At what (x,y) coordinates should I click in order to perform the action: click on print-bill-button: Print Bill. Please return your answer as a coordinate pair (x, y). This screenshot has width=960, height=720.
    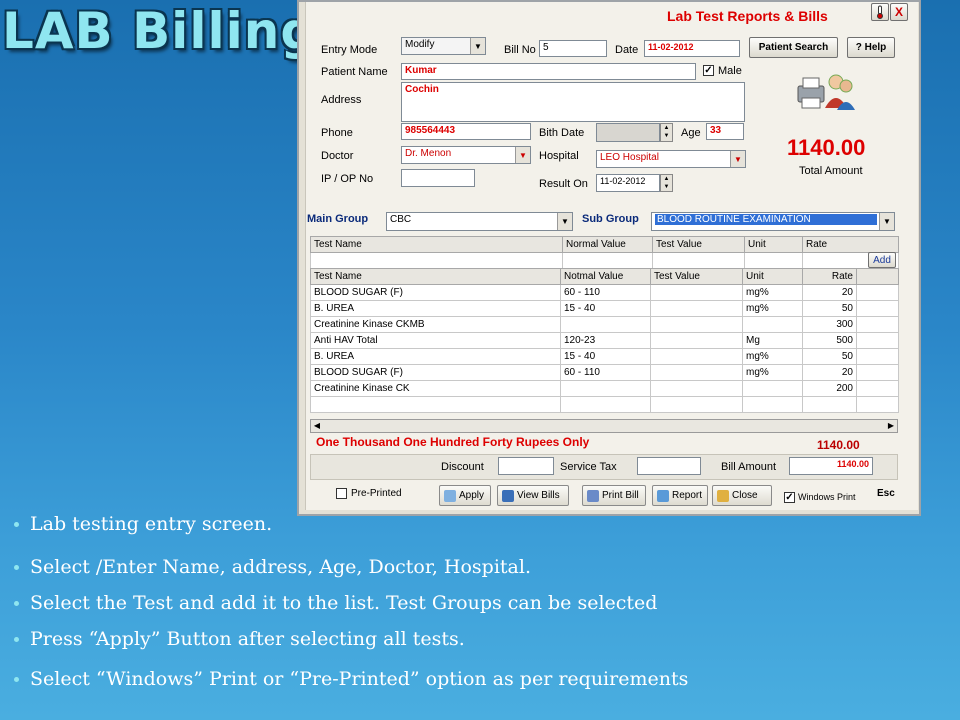
    Looking at the image, I should click on (614, 495).